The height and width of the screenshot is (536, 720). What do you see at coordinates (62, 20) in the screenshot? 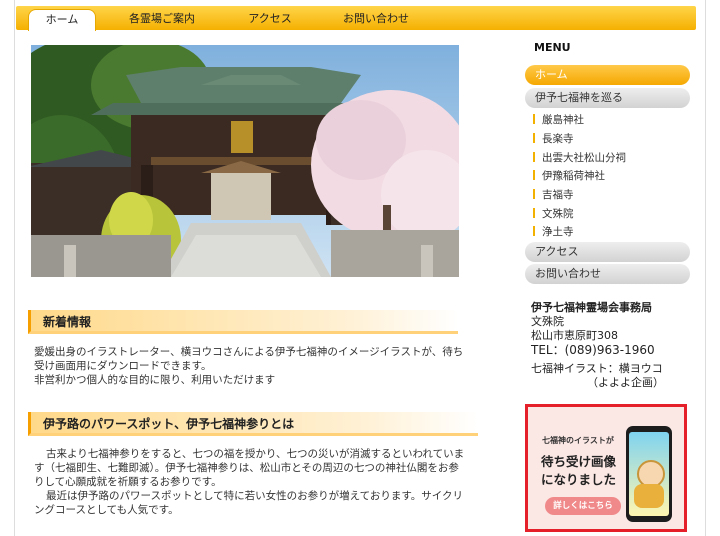
I see `tab-home: ホーム` at bounding box center [62, 20].